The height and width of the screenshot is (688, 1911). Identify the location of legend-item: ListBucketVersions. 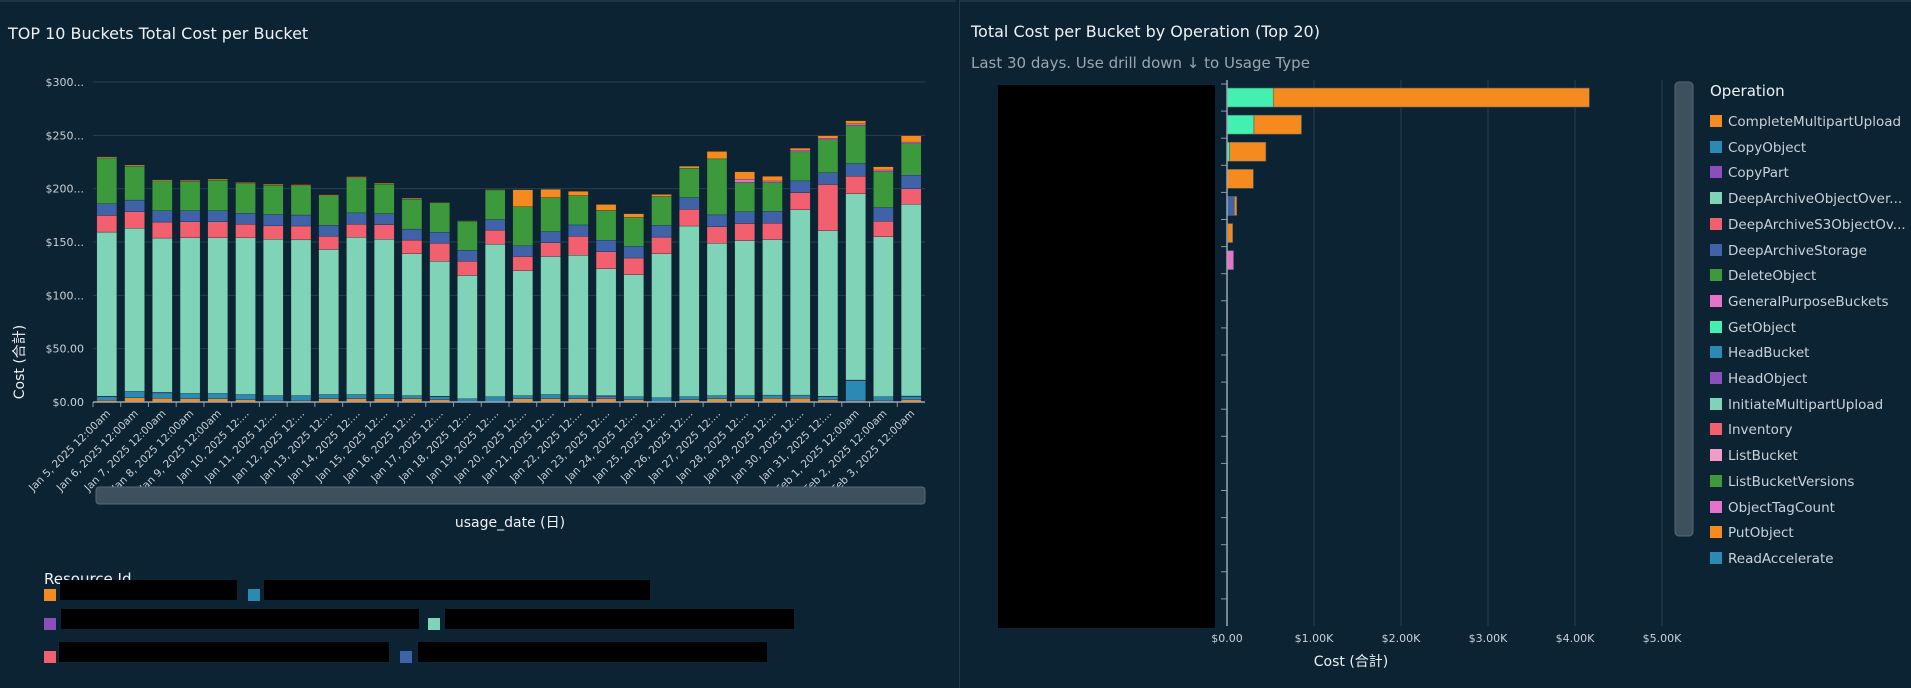
(1782, 482).